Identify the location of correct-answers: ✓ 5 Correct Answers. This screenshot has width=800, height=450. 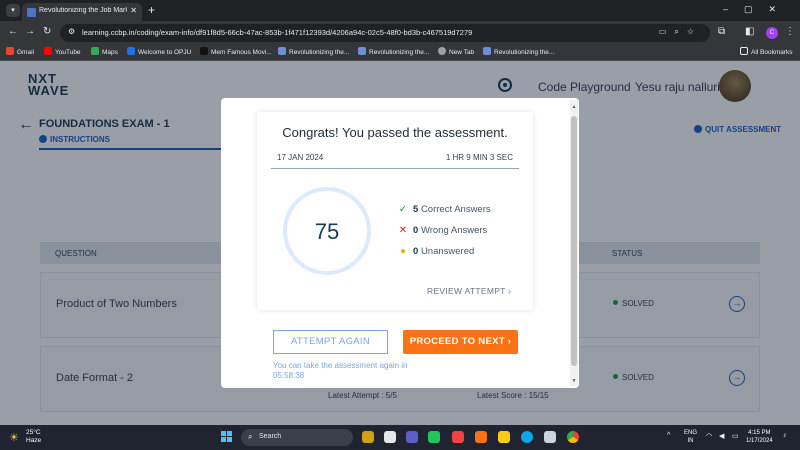
(444, 209).